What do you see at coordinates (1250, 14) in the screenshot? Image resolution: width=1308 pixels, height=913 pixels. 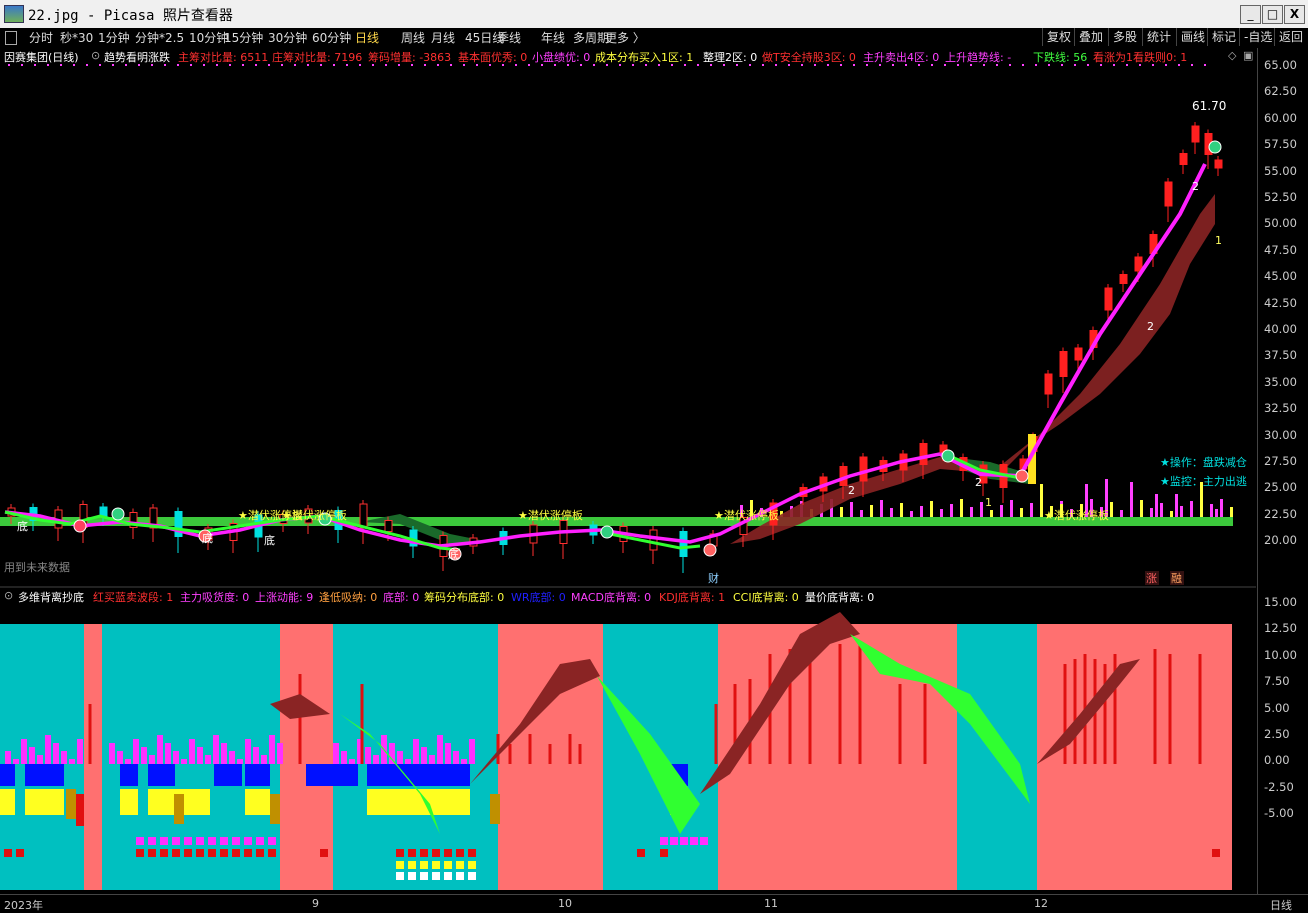 I see `minimize-button: _` at bounding box center [1250, 14].